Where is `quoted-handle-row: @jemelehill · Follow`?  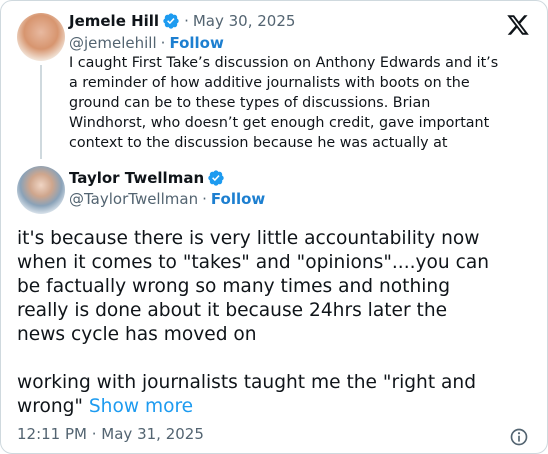
quoted-handle-row: @jemelehill · Follow is located at coordinates (146, 43).